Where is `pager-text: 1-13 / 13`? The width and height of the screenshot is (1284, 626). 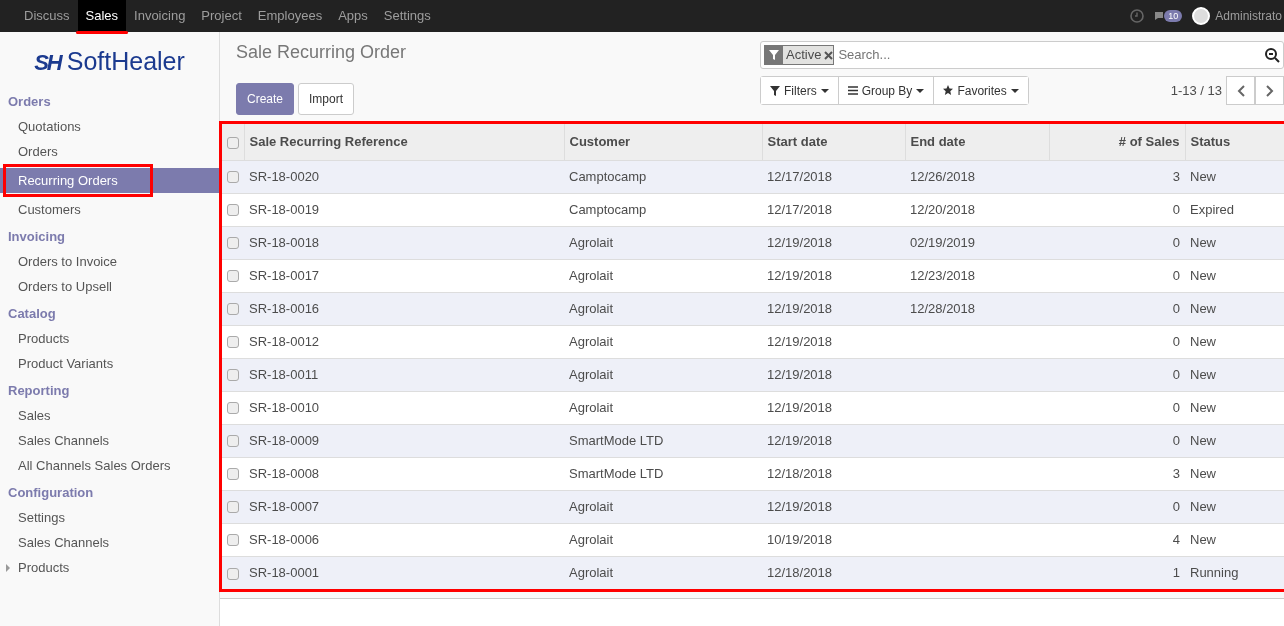
pager-text: 1-13 / 13 is located at coordinates (1196, 90).